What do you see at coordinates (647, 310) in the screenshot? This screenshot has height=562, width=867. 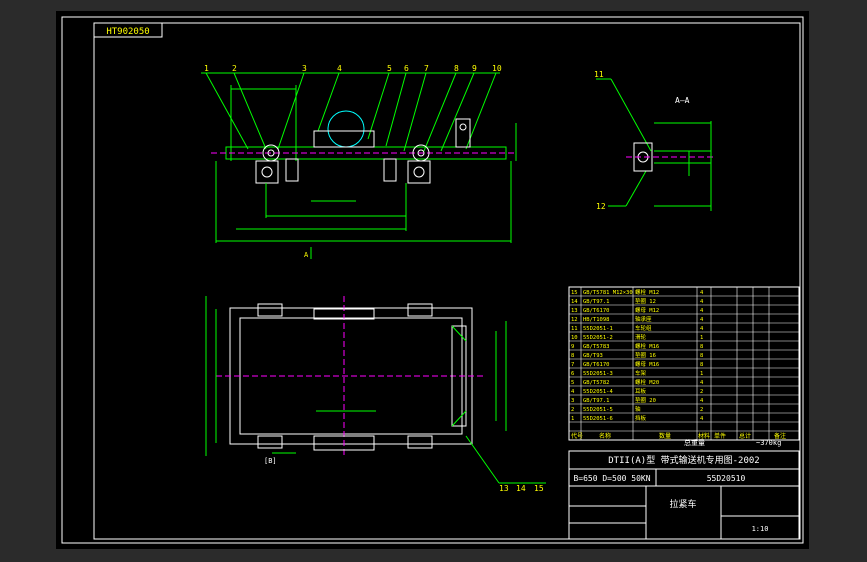 I see `bom-cell: 螺母 M12` at bounding box center [647, 310].